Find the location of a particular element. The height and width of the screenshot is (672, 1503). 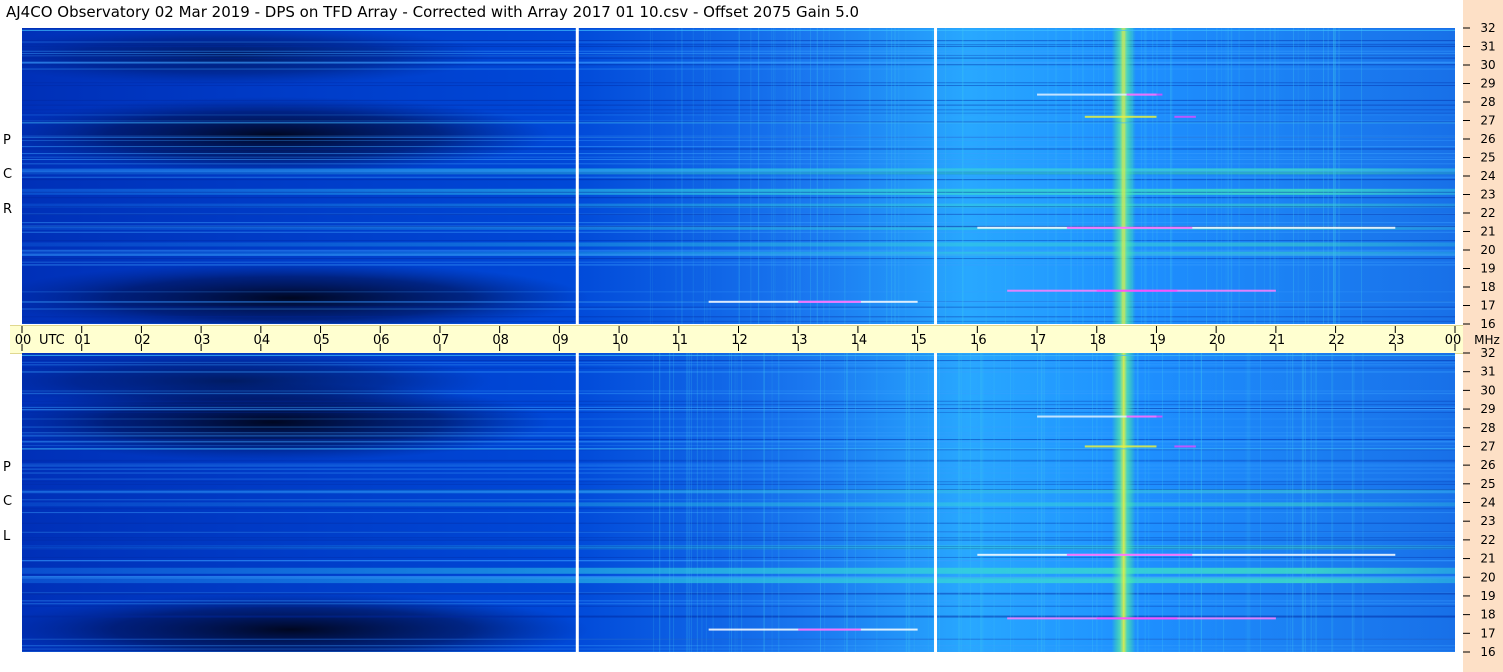

frequency-band is located at coordinates (738, 504).